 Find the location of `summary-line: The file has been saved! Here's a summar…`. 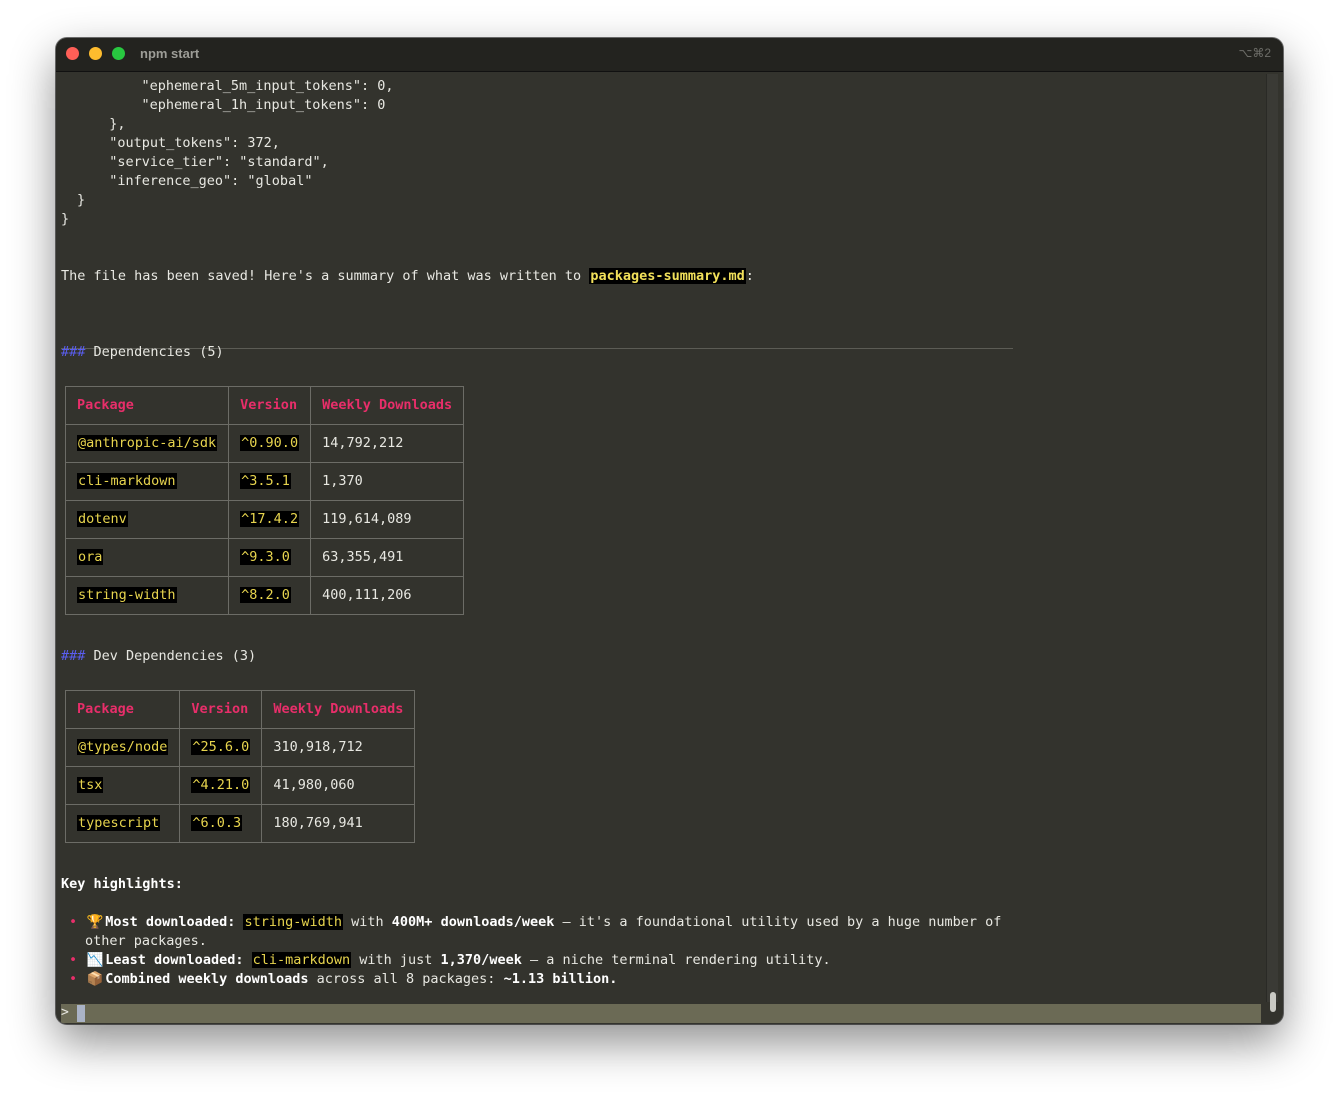

summary-line: The file has been saved! Here's a summar… is located at coordinates (407, 276).